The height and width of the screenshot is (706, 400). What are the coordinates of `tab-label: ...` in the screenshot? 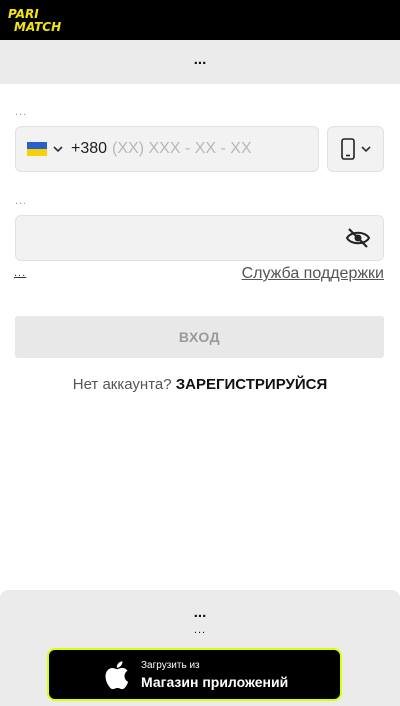 It's located at (200, 59).